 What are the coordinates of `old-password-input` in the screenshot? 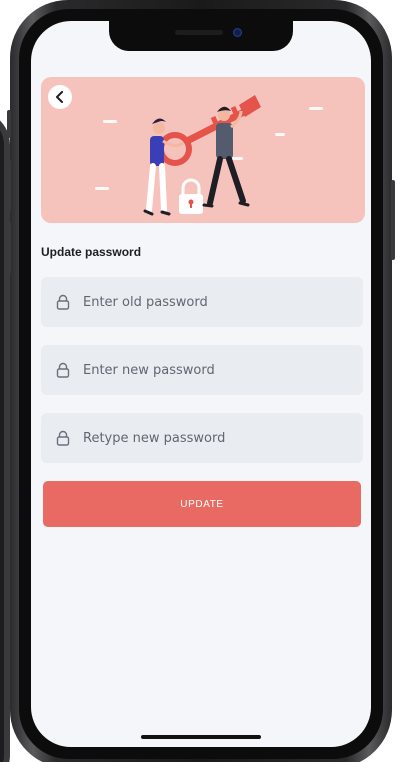 It's located at (203, 302).